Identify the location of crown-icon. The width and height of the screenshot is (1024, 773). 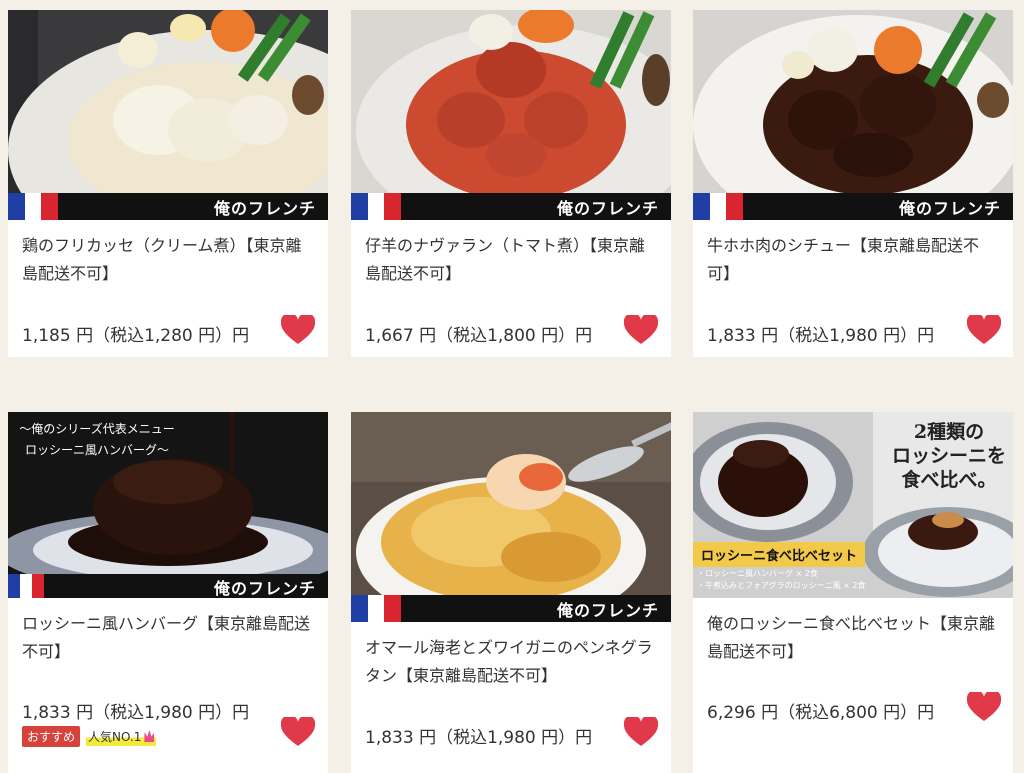
(149, 736).